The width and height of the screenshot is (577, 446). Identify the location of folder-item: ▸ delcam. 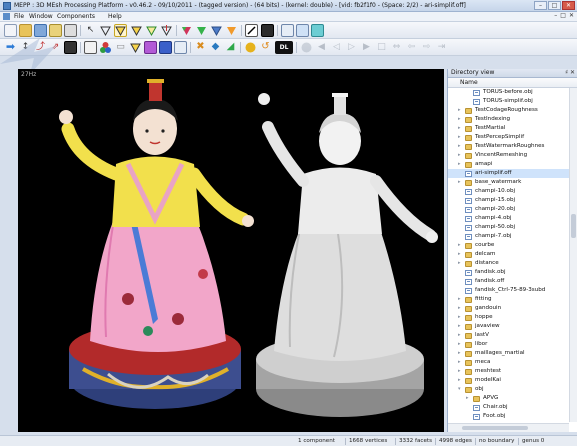
(508, 254).